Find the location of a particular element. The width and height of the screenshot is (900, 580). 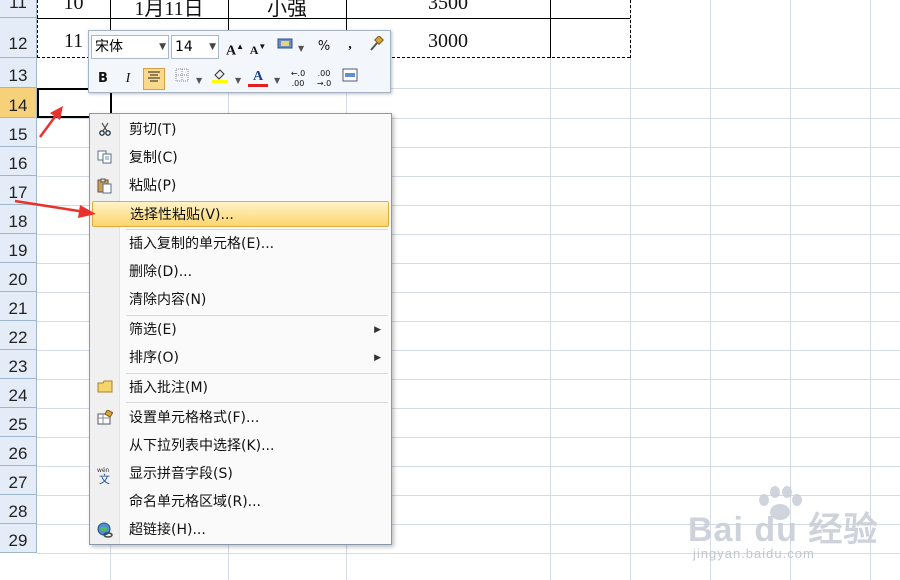

menu-item-sort: 排序(O) ▶ is located at coordinates (240, 358).